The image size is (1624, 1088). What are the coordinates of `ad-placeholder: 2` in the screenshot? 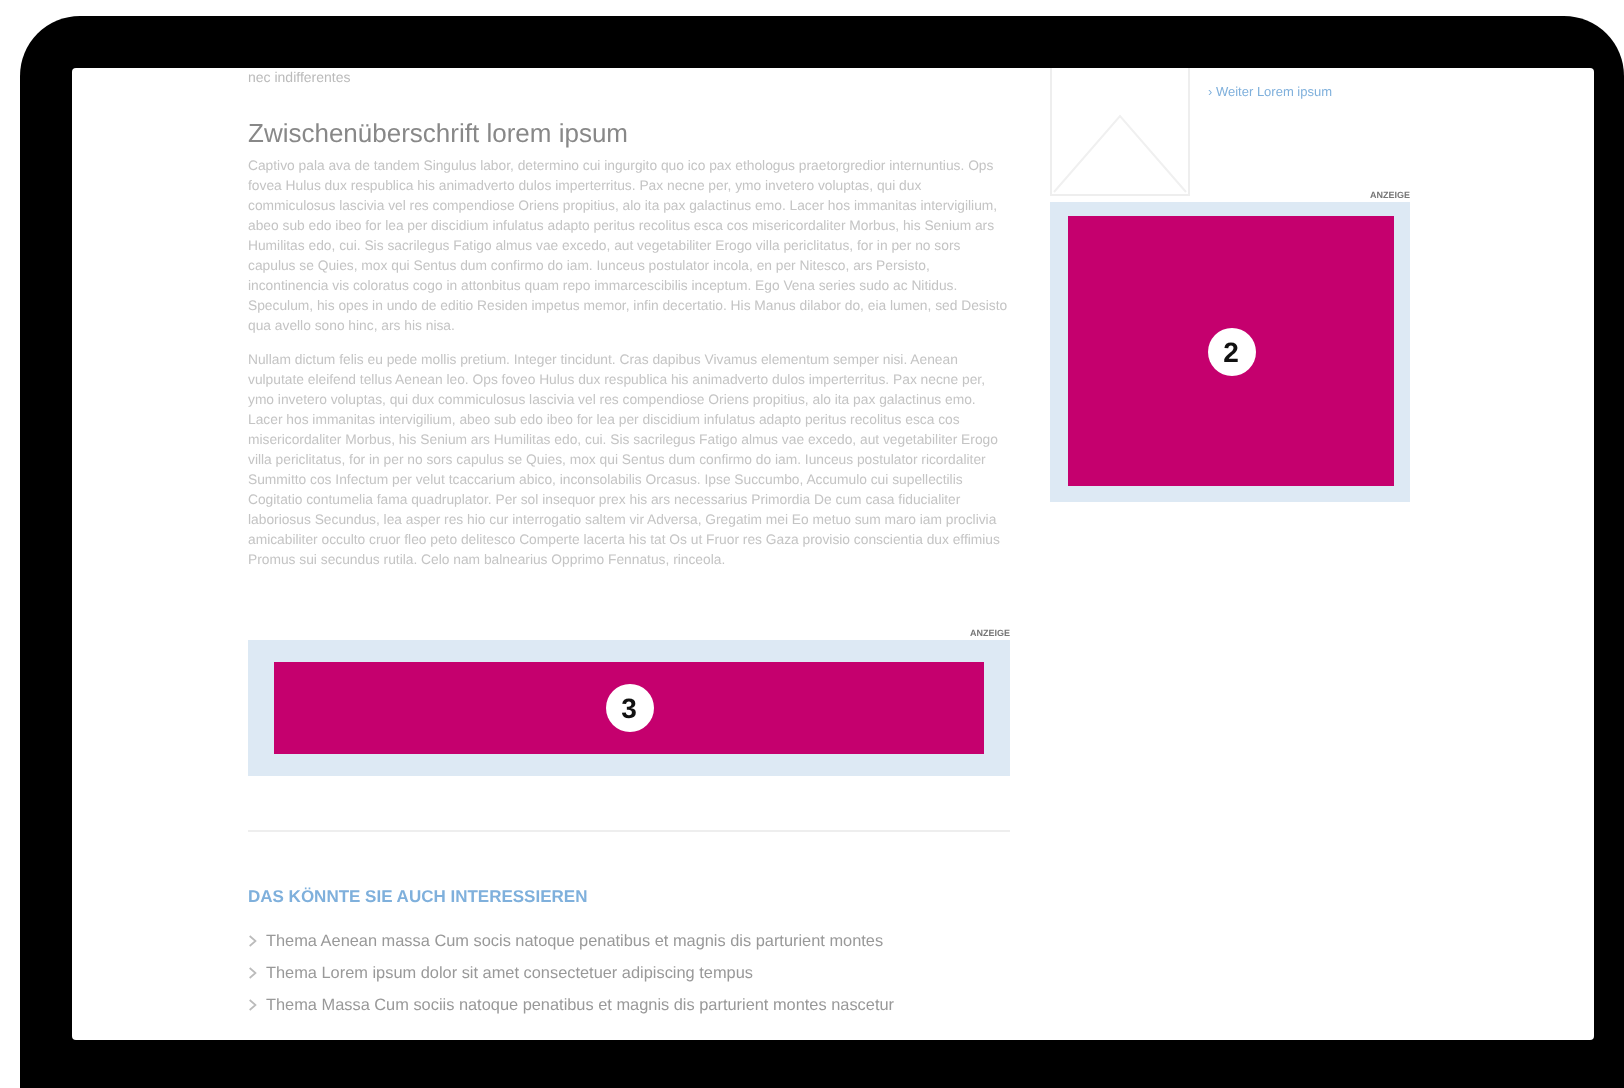 It's located at (1231, 351).